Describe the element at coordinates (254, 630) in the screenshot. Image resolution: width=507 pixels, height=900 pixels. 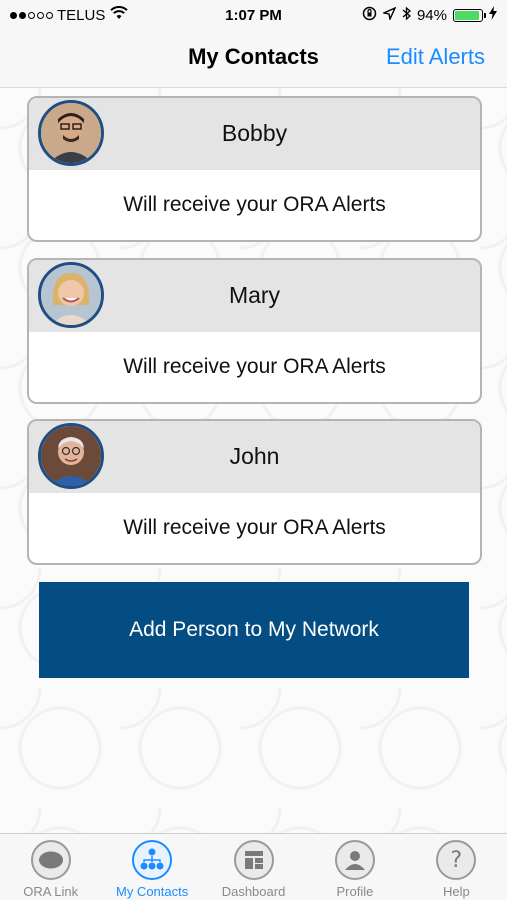
I see `add-person-button: Add Person to My Network` at that location.